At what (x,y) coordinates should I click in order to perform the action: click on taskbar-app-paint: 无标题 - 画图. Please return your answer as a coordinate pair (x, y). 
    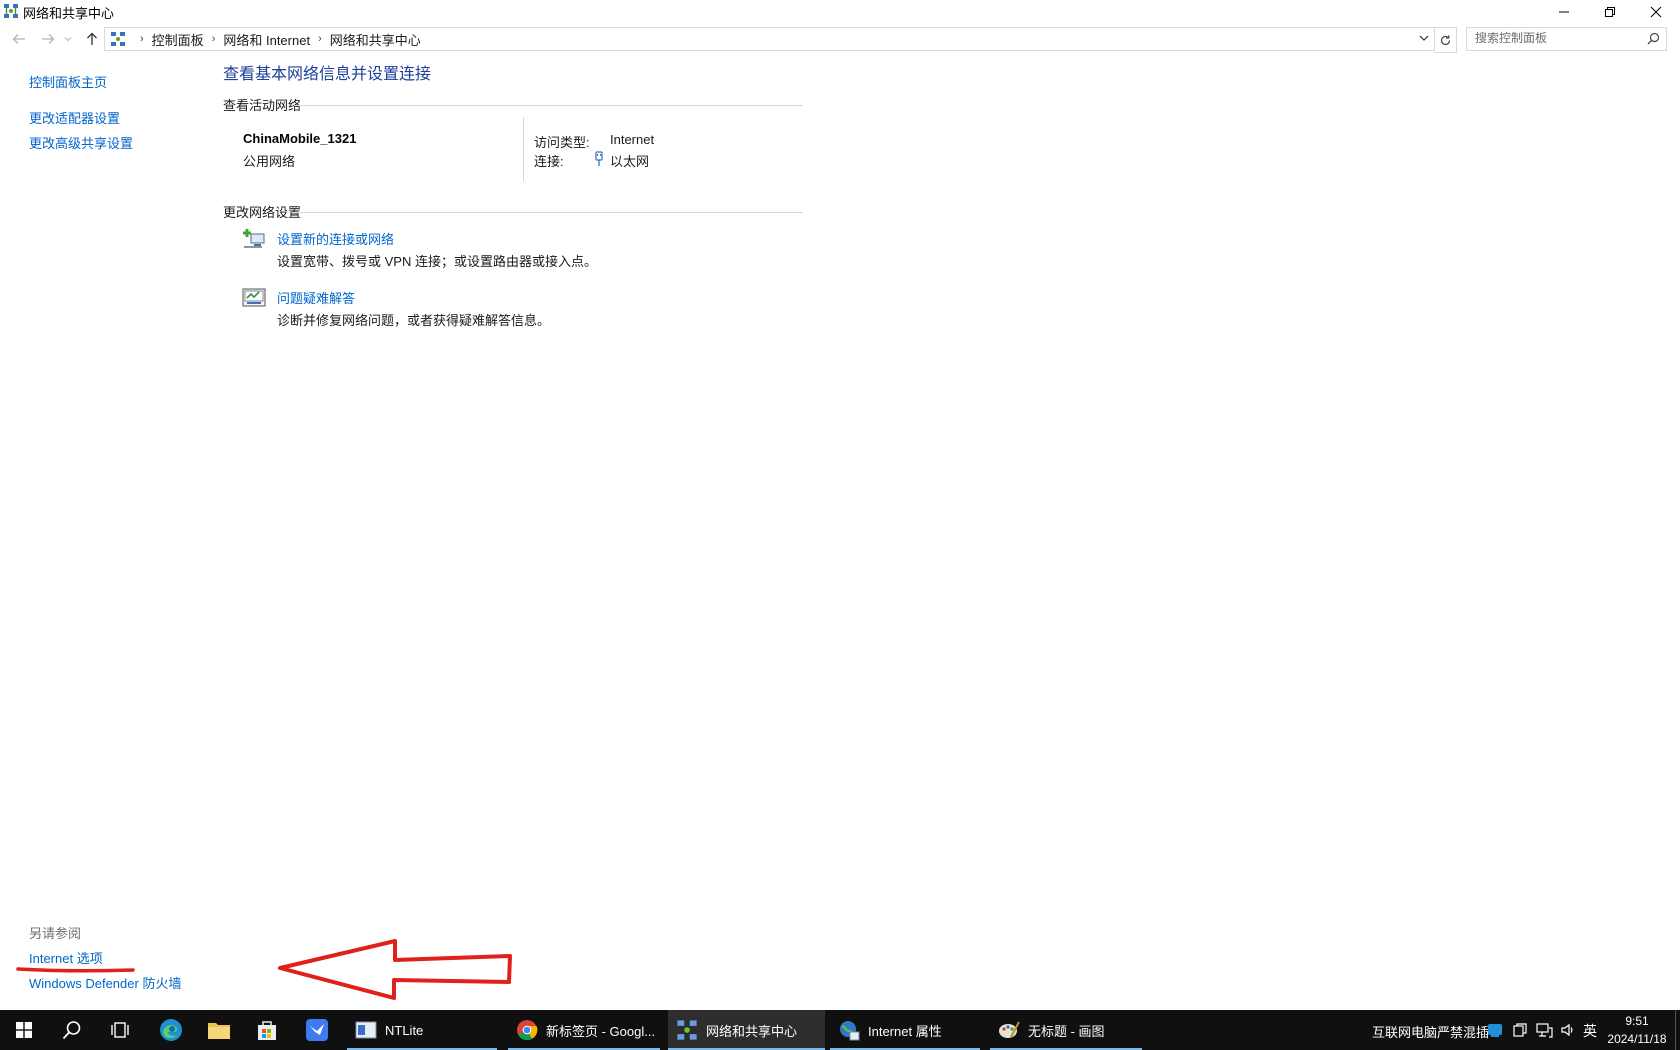
    Looking at the image, I should click on (1066, 1030).